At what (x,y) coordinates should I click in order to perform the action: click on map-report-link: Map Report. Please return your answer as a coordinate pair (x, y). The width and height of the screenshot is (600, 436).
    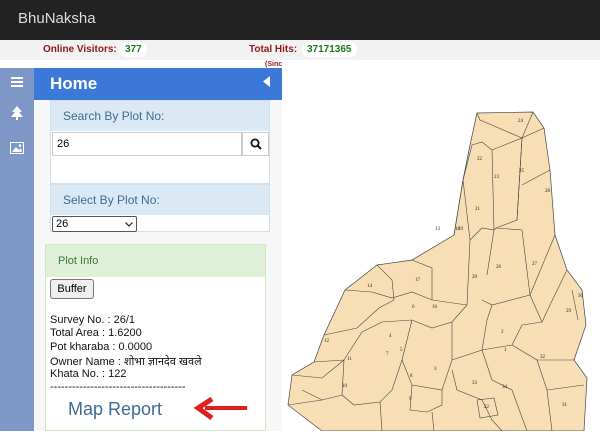
    Looking at the image, I should click on (115, 409).